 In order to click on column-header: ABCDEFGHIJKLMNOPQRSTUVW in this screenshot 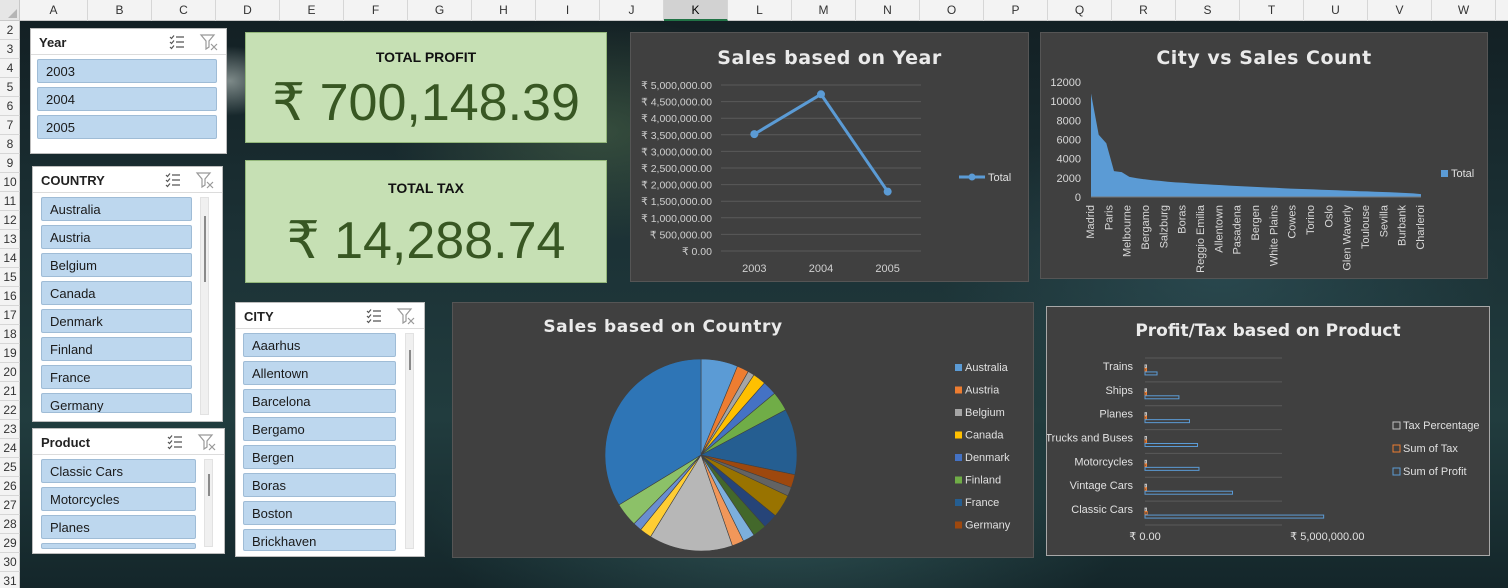, I will do `click(754, 10)`.